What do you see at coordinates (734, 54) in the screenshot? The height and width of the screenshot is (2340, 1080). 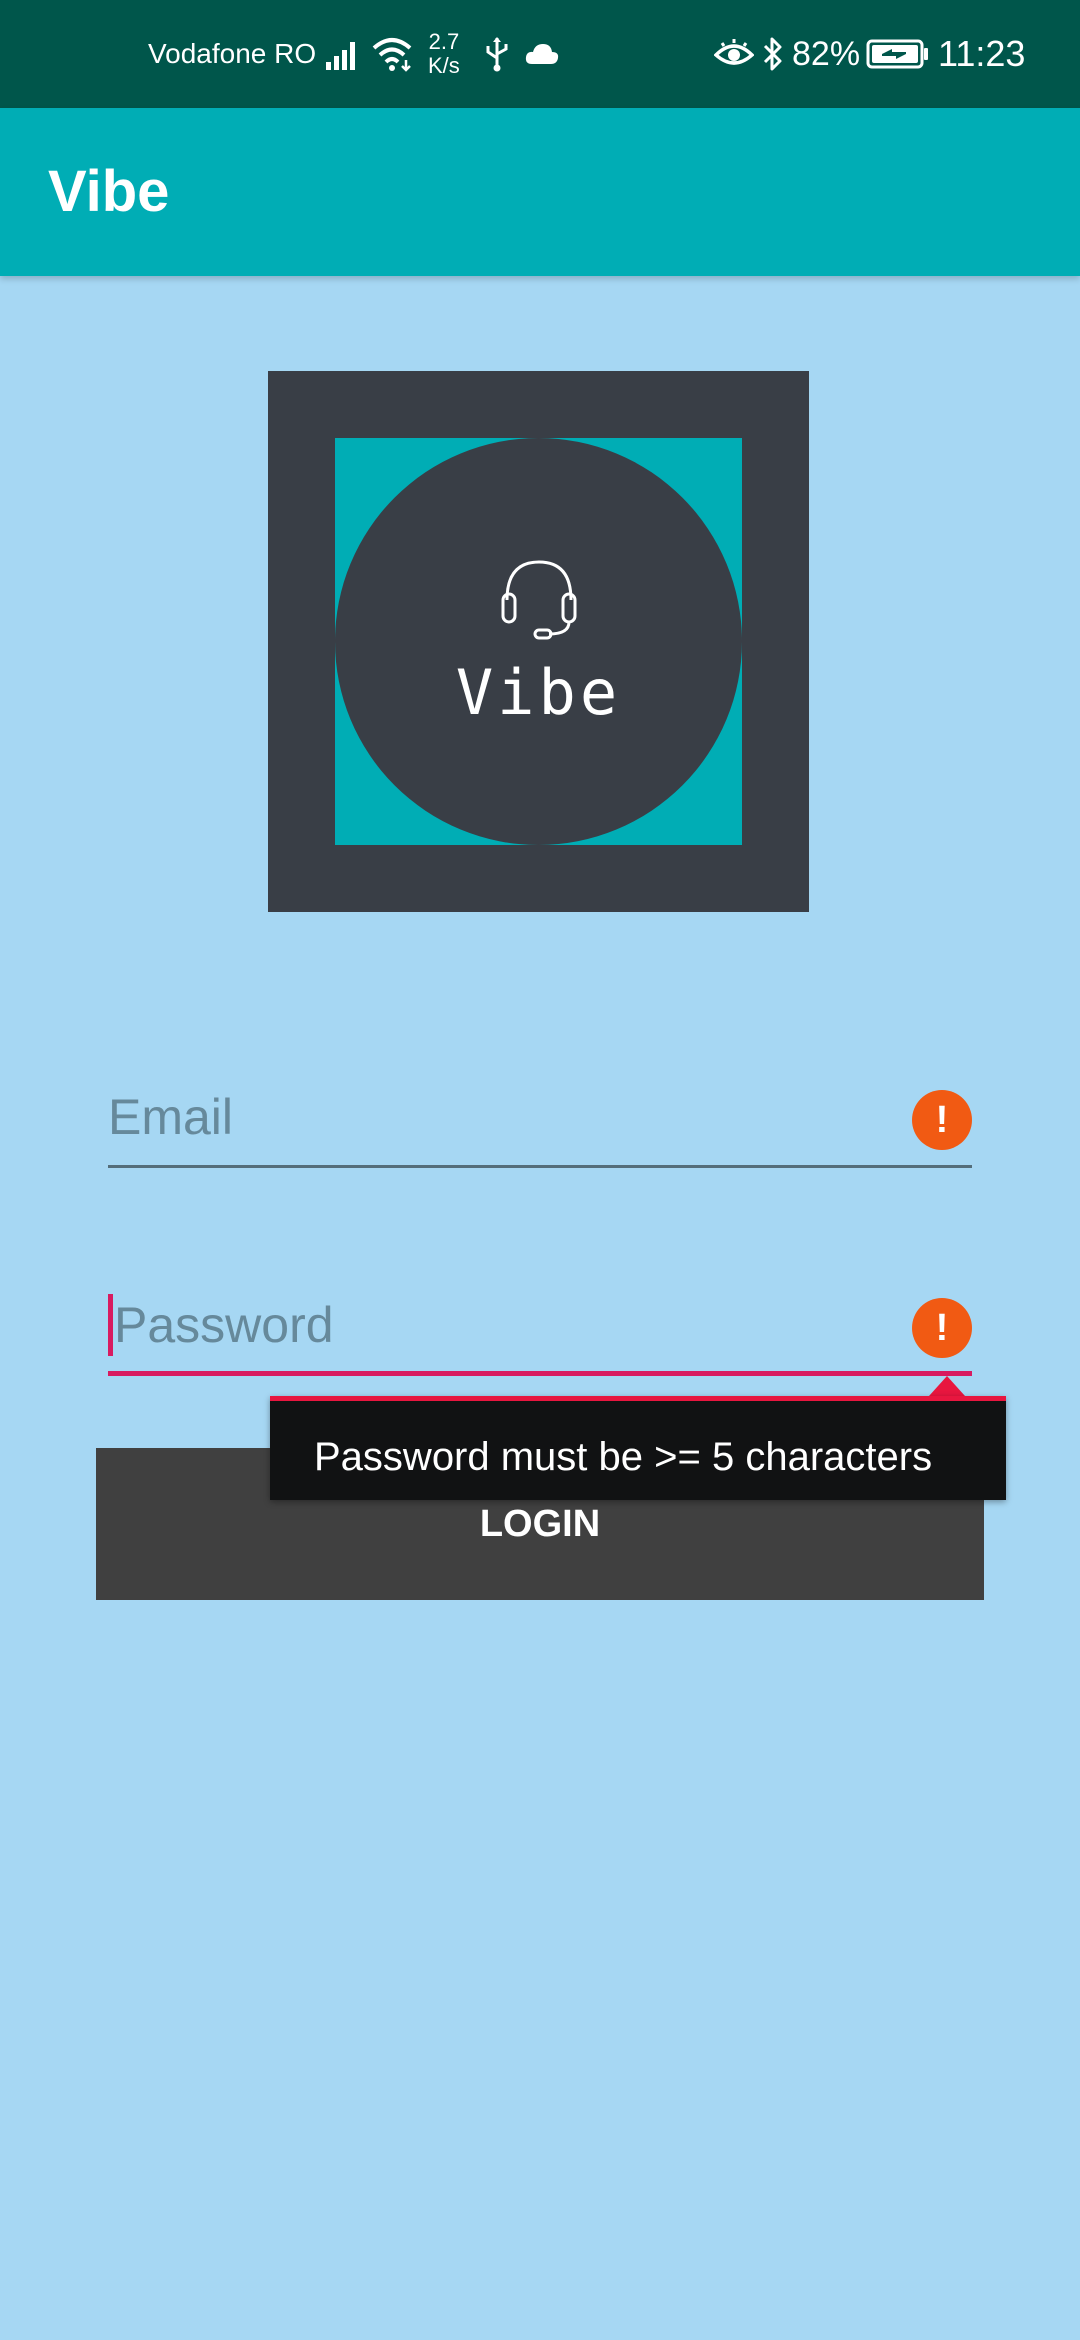 I see `eye-icon` at bounding box center [734, 54].